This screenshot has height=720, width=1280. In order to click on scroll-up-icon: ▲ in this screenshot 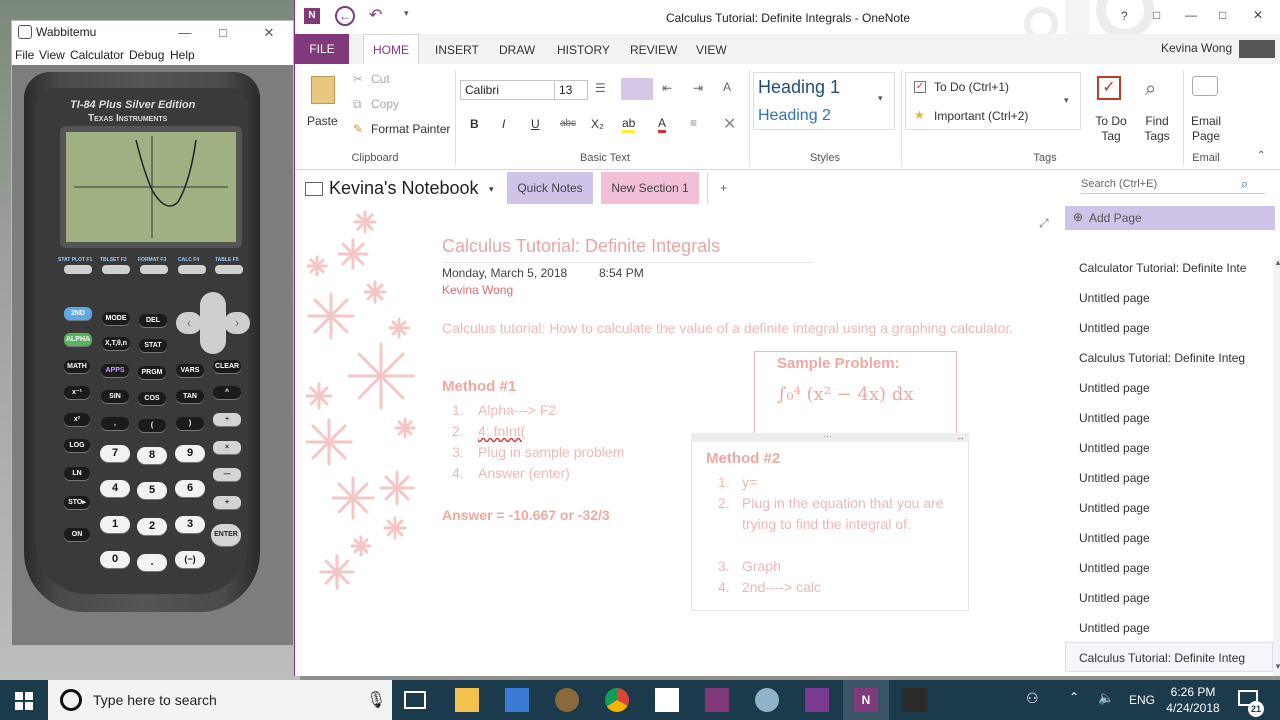, I will do `click(1277, 262)`.